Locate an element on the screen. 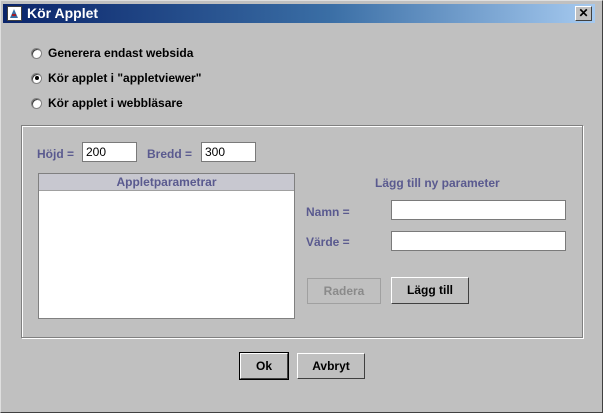 This screenshot has height=413, width=603. cancel-button: Avbryt is located at coordinates (331, 366).